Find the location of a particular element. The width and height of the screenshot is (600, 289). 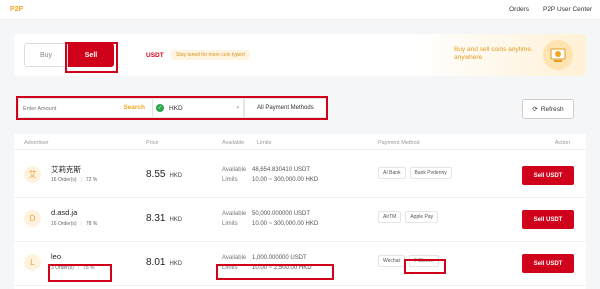

price: 8.01 HKD is located at coordinates (164, 262).